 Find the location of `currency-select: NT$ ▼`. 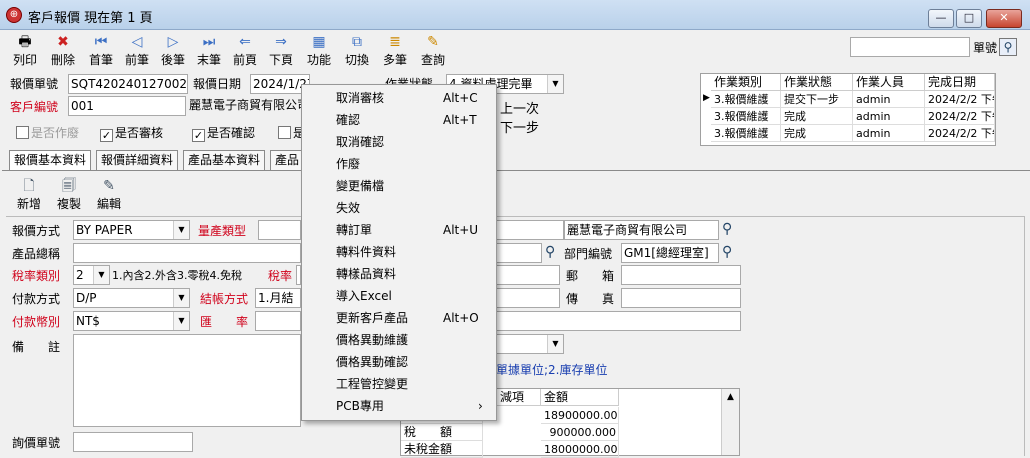

currency-select: NT$ ▼ is located at coordinates (131, 321).